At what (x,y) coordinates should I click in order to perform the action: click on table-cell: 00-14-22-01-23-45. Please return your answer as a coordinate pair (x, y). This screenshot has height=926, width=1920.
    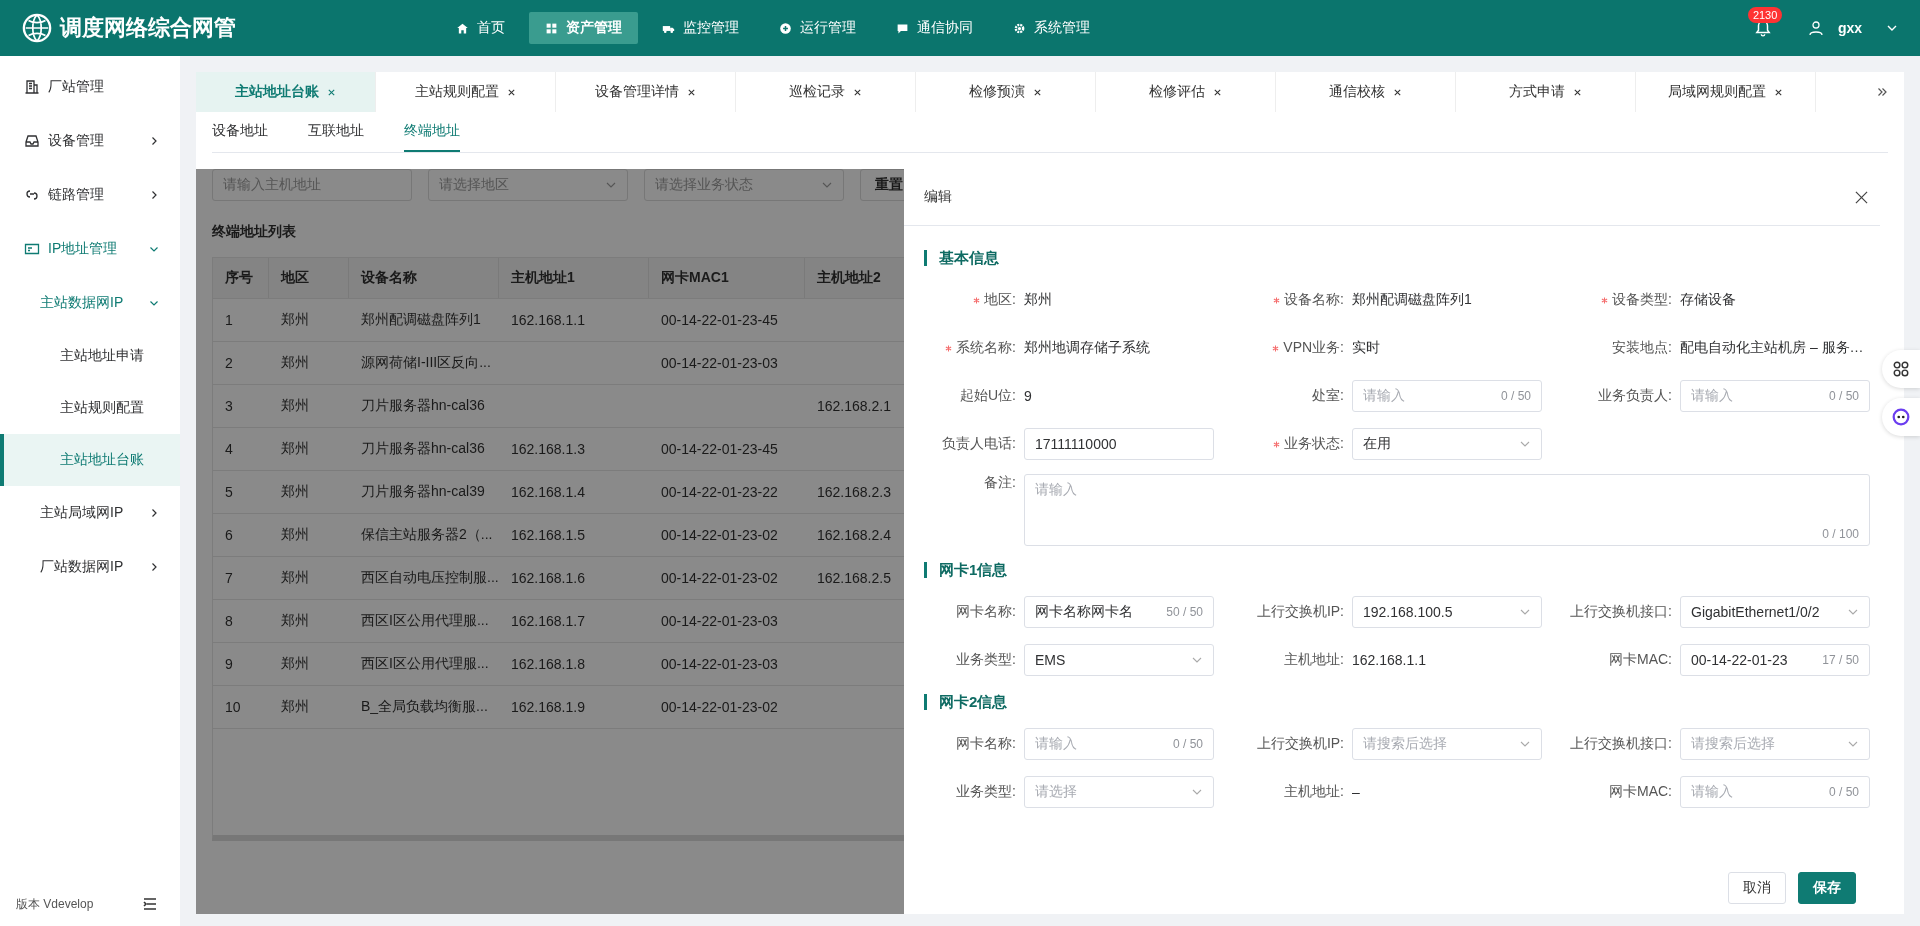
    Looking at the image, I should click on (719, 320).